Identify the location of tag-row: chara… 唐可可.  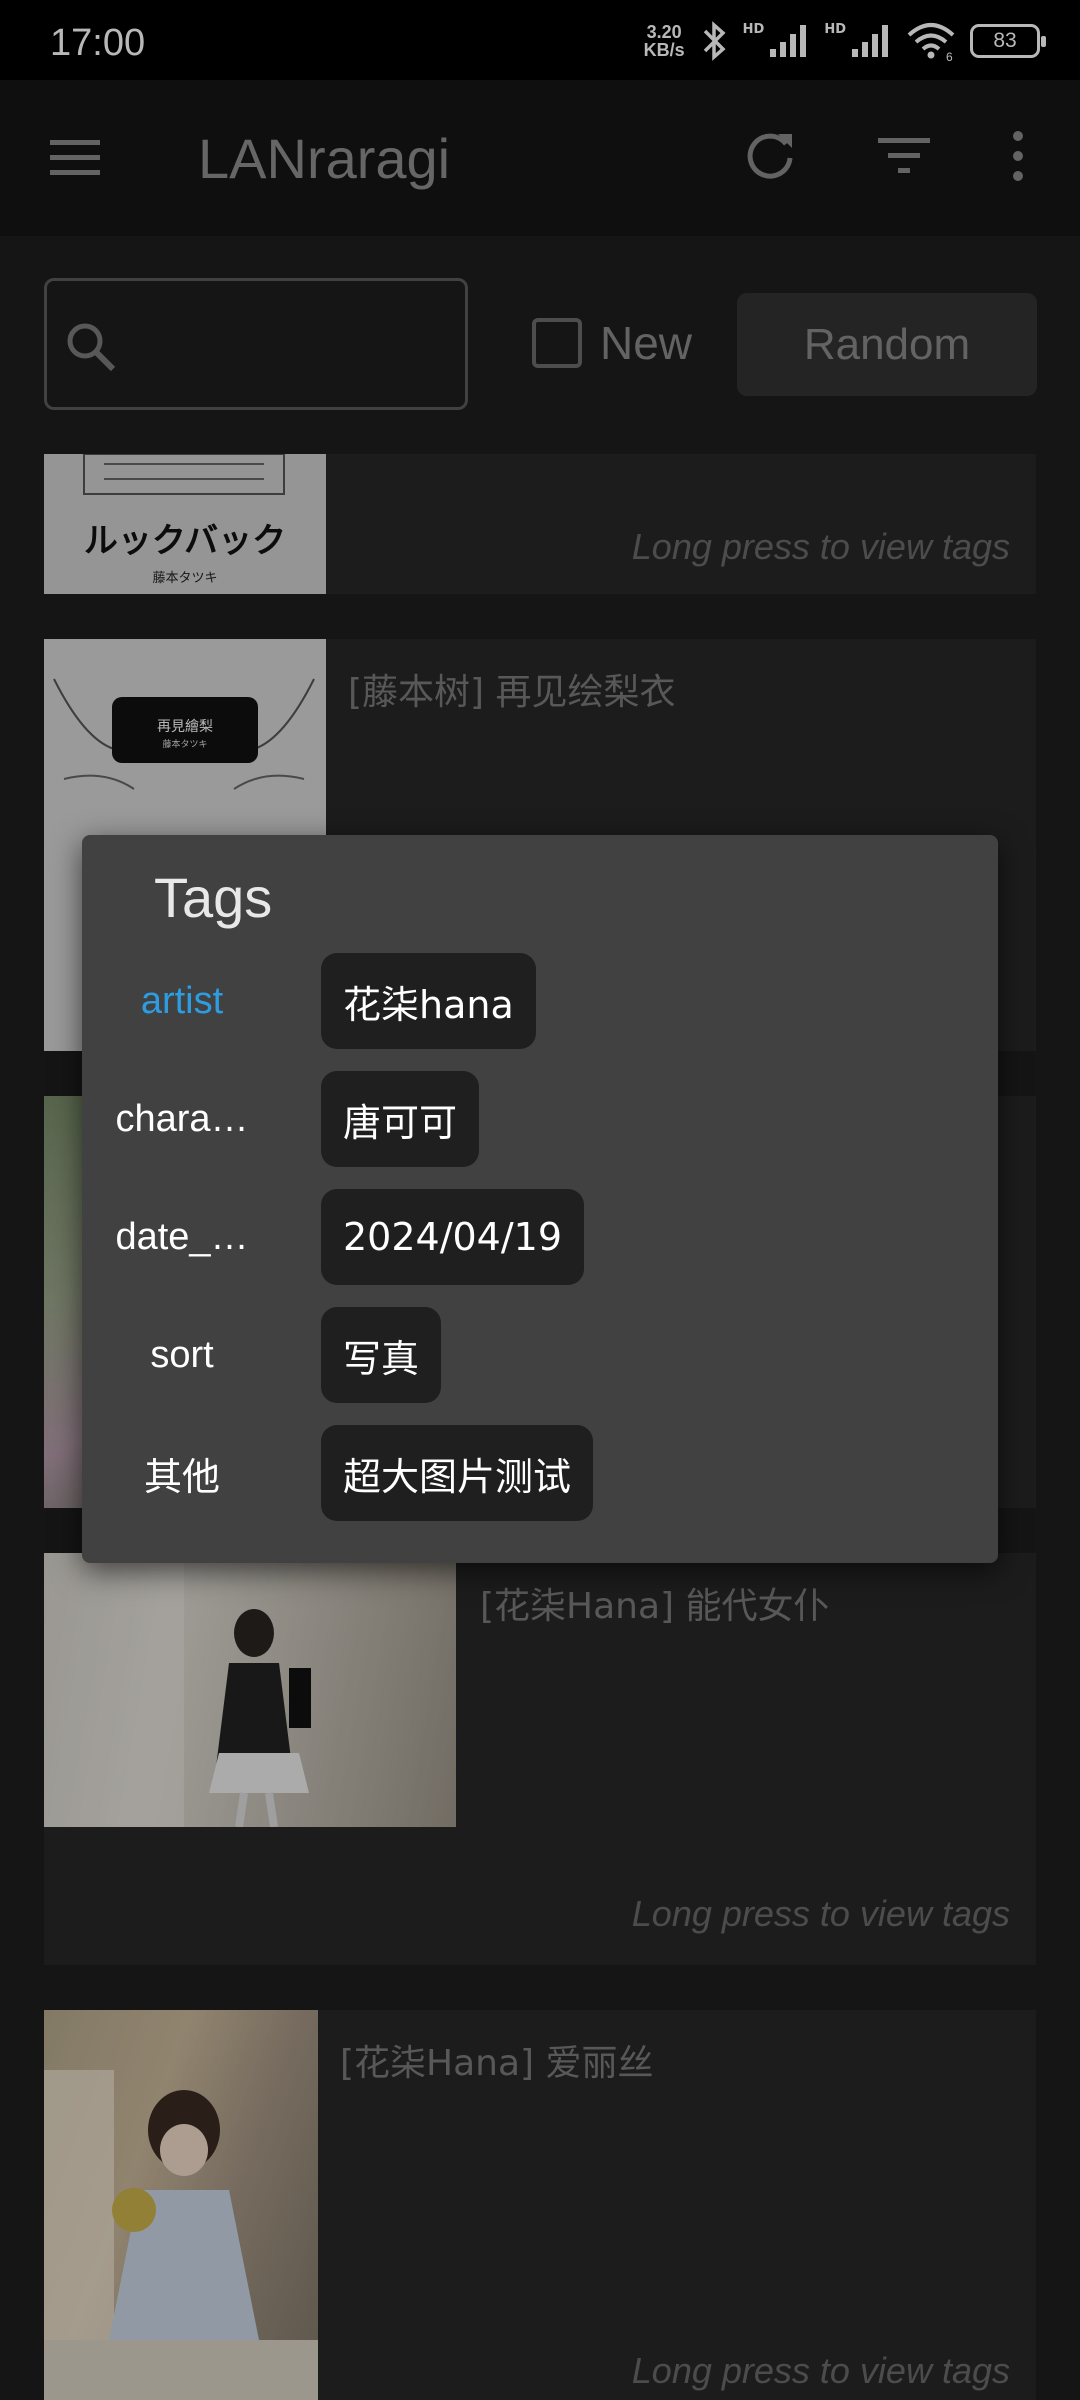
(540, 1119).